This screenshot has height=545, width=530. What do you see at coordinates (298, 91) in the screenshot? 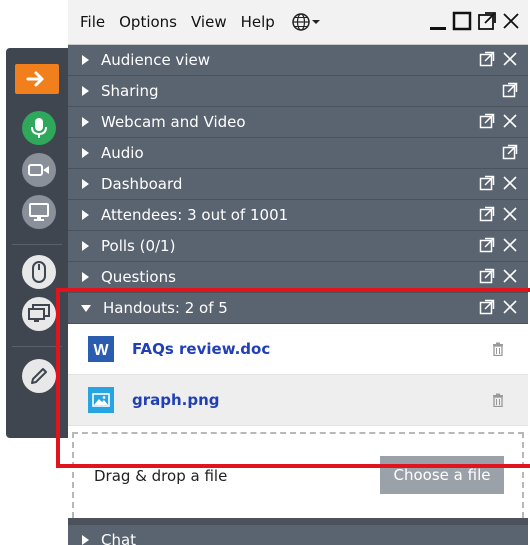
I see `pane-header: Sharing` at bounding box center [298, 91].